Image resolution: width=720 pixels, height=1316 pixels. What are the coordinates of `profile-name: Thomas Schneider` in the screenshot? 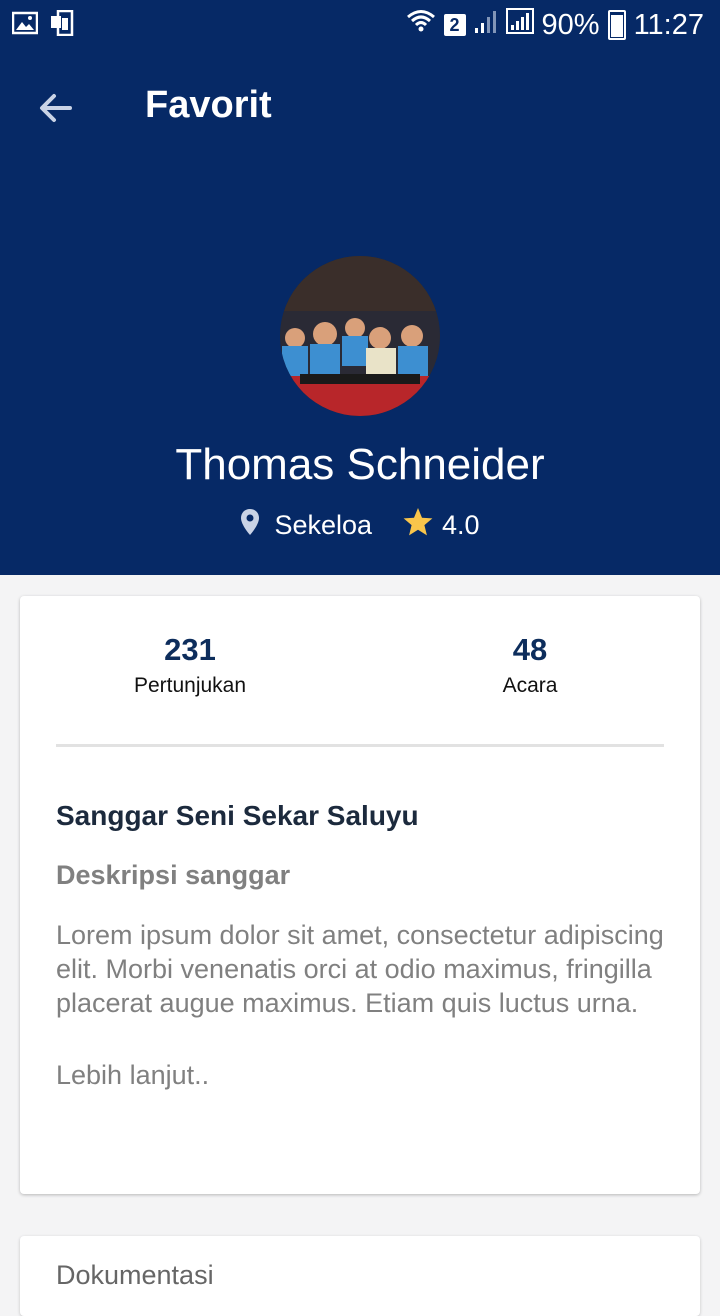 It's located at (360, 464).